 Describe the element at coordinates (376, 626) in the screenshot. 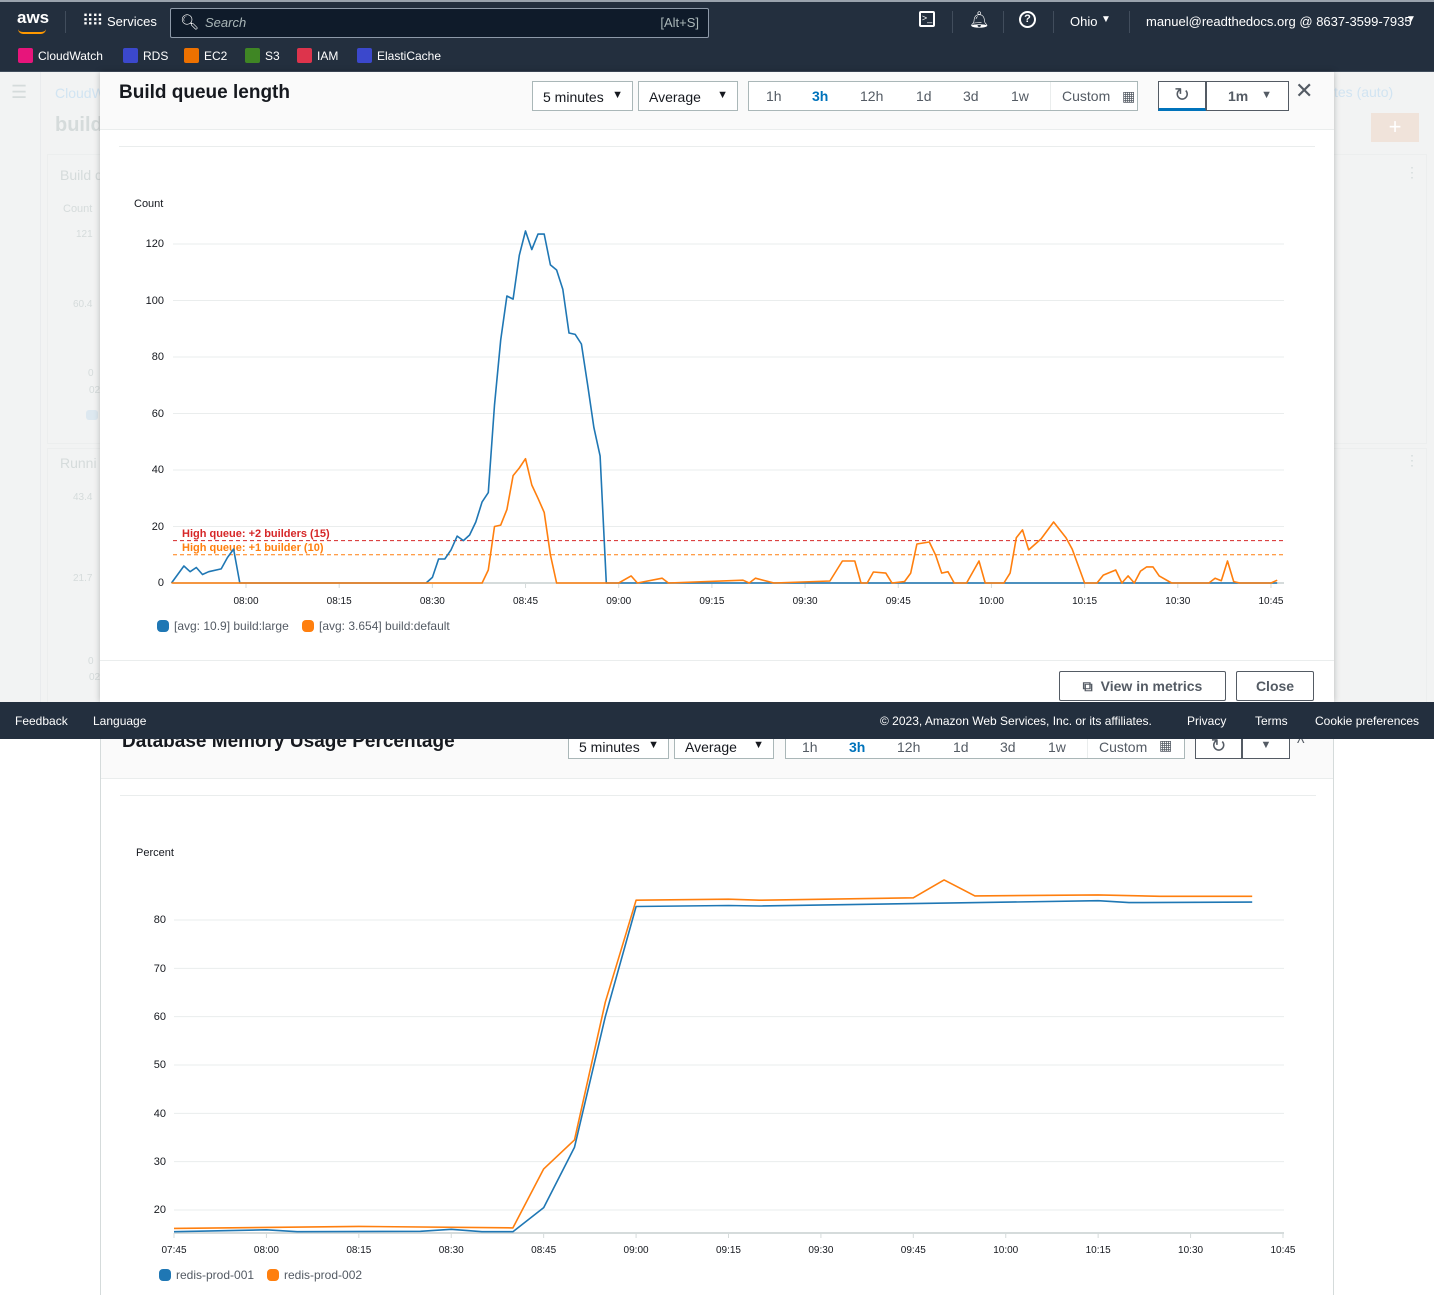

I see `legend-item-build-default: [avg: 3.654] build:default` at that location.